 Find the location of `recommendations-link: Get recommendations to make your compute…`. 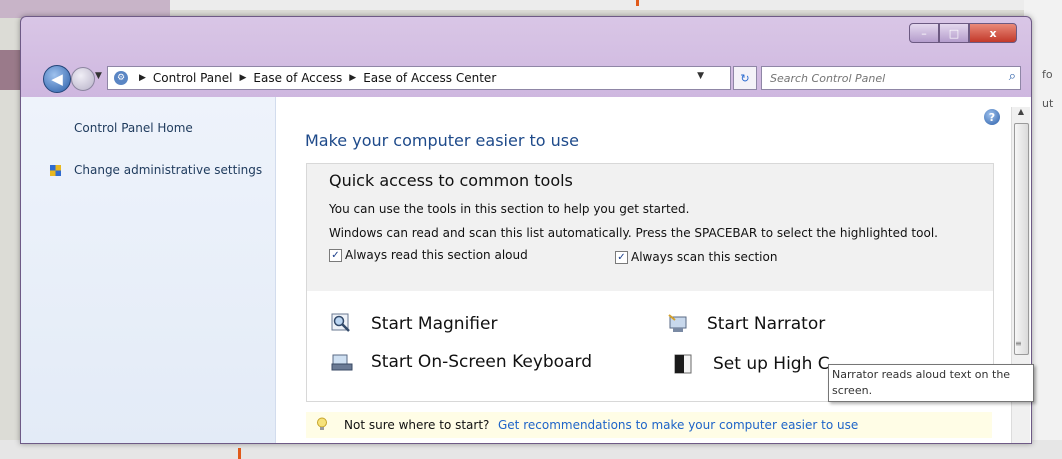

recommendations-link: Get recommendations to make your compute… is located at coordinates (678, 425).